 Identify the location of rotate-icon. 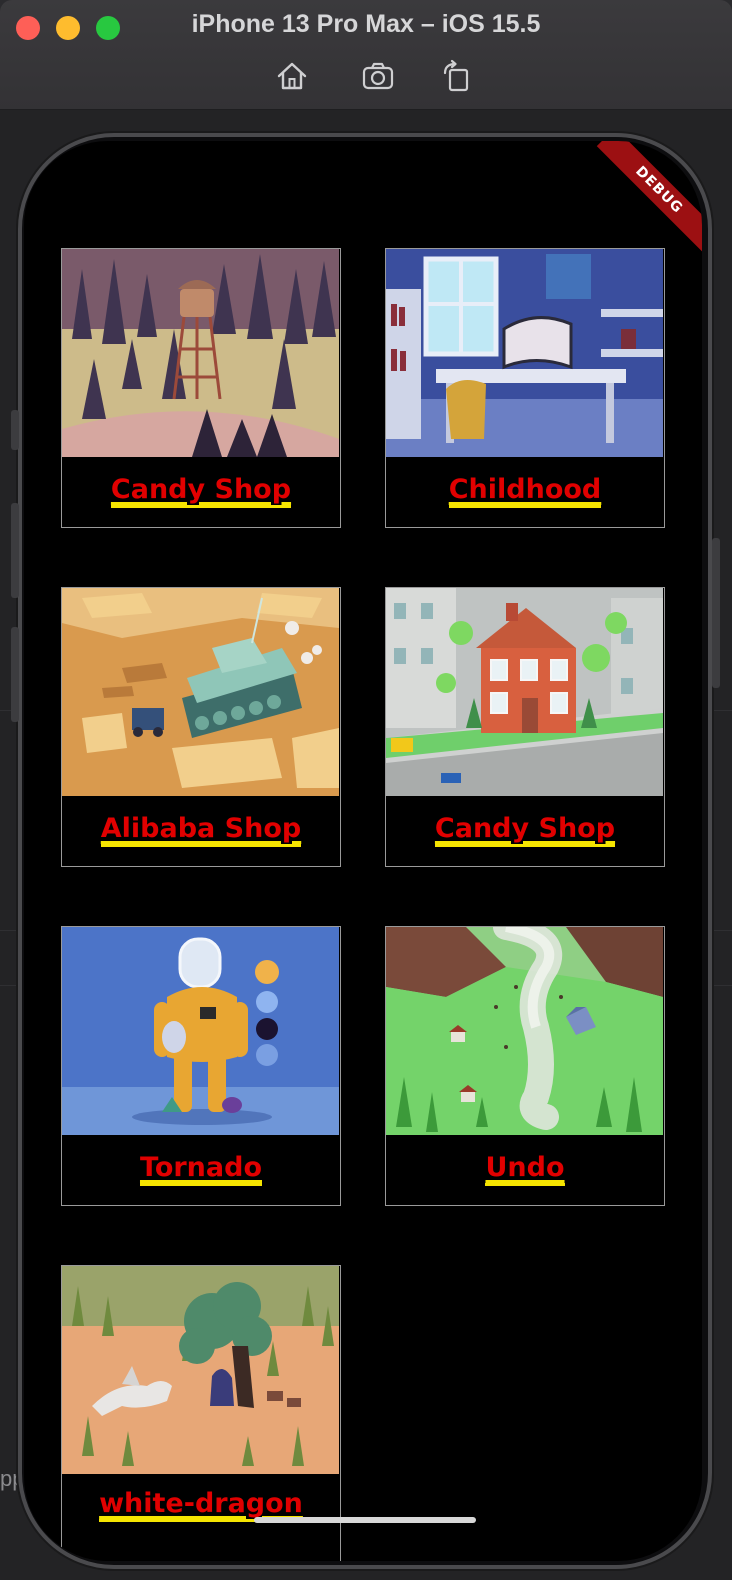
(456, 75).